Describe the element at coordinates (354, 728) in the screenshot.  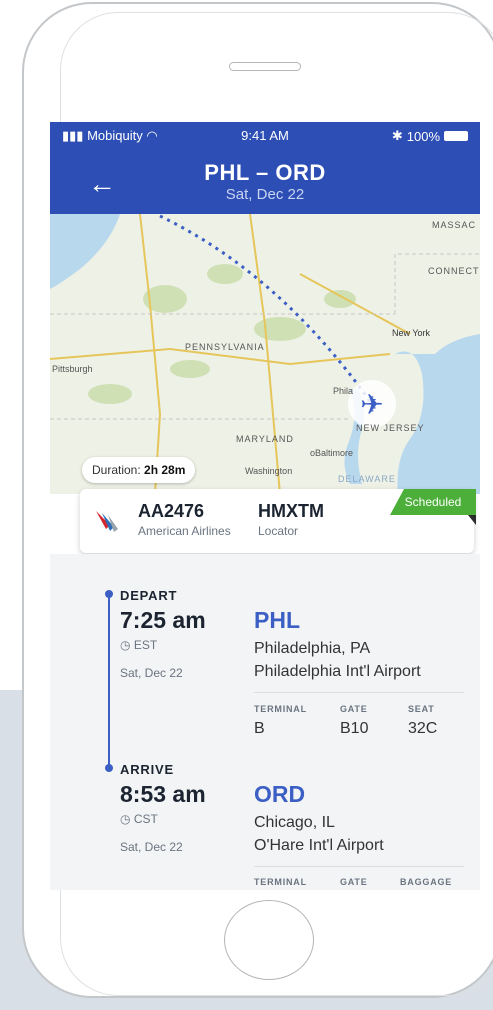
I see `gate-value: B10` at that location.